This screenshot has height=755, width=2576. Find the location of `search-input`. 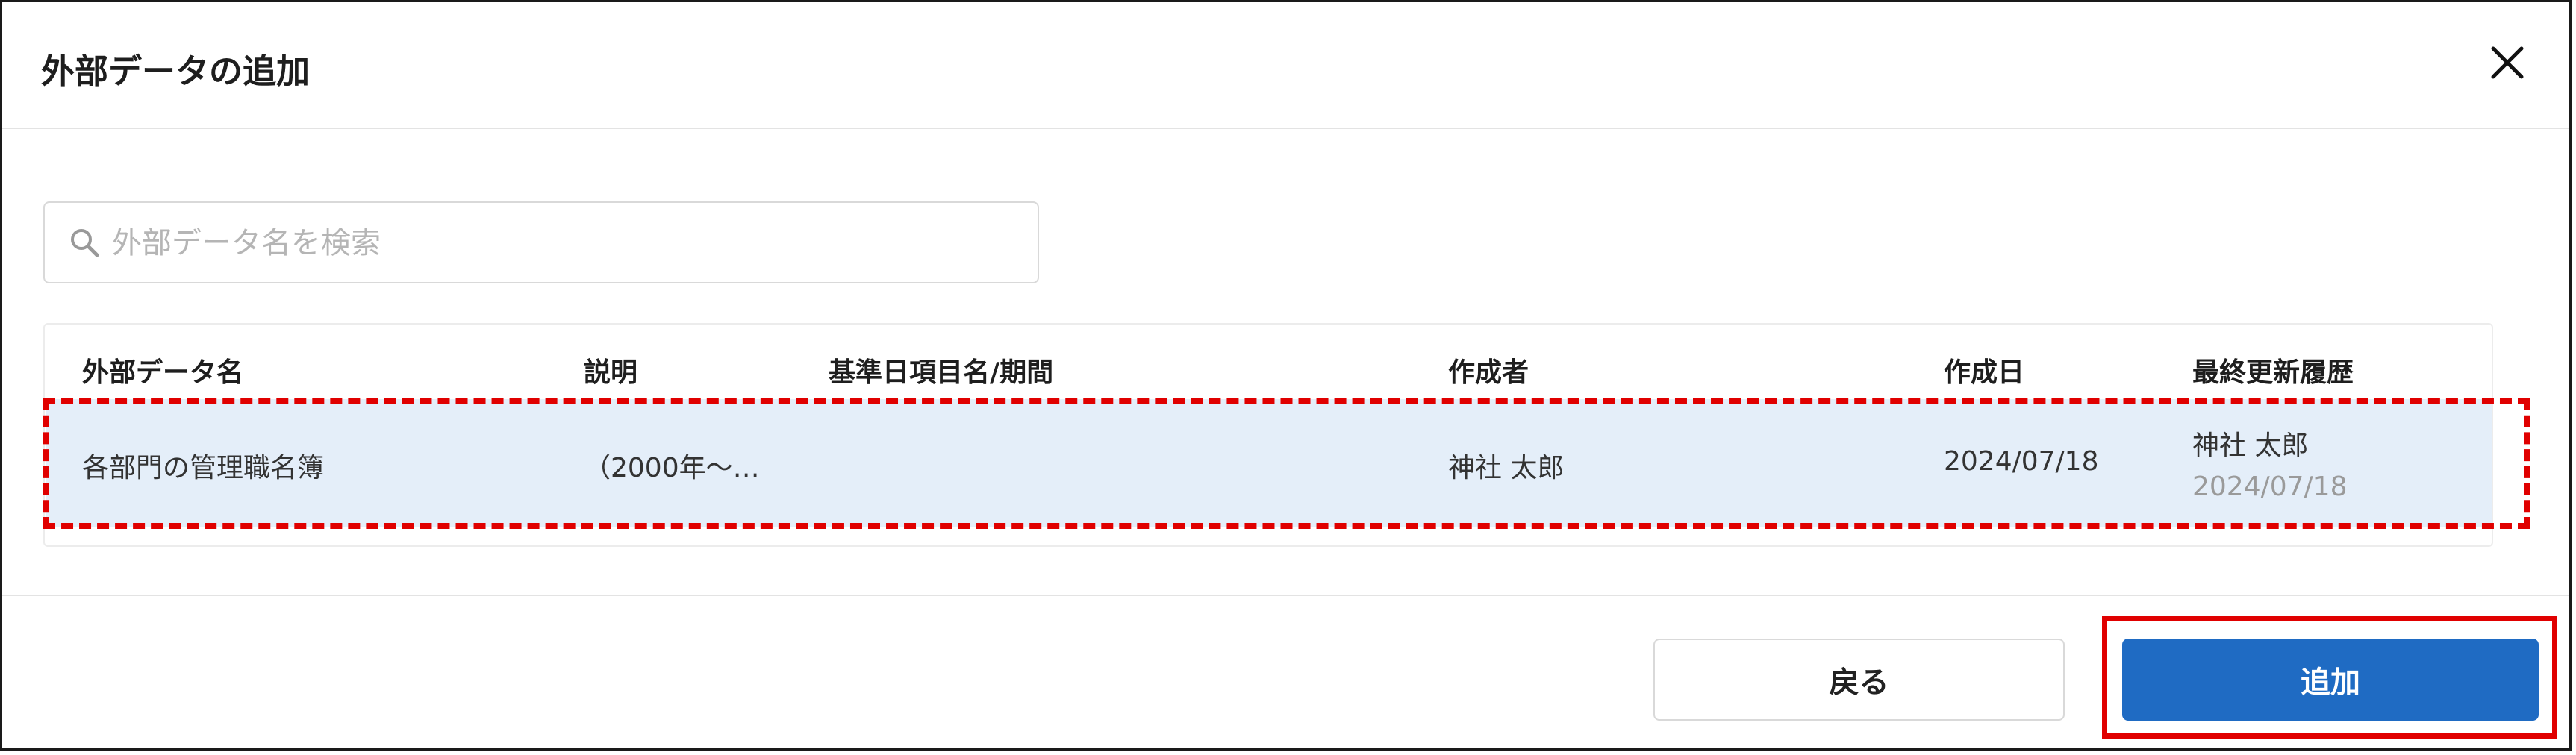

search-input is located at coordinates (559, 243).